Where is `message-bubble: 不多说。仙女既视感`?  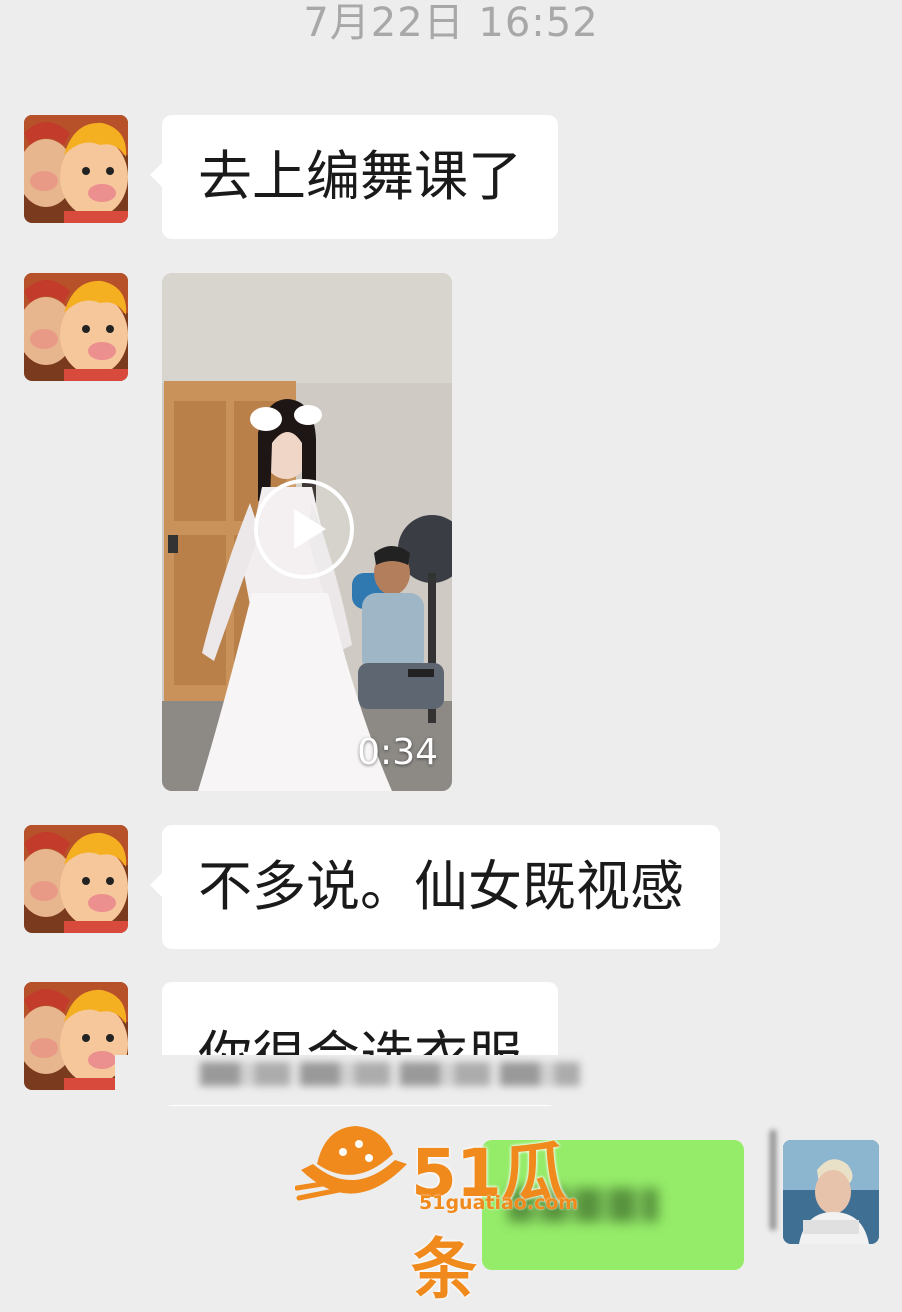 message-bubble: 不多说。仙女既视感 is located at coordinates (435, 887).